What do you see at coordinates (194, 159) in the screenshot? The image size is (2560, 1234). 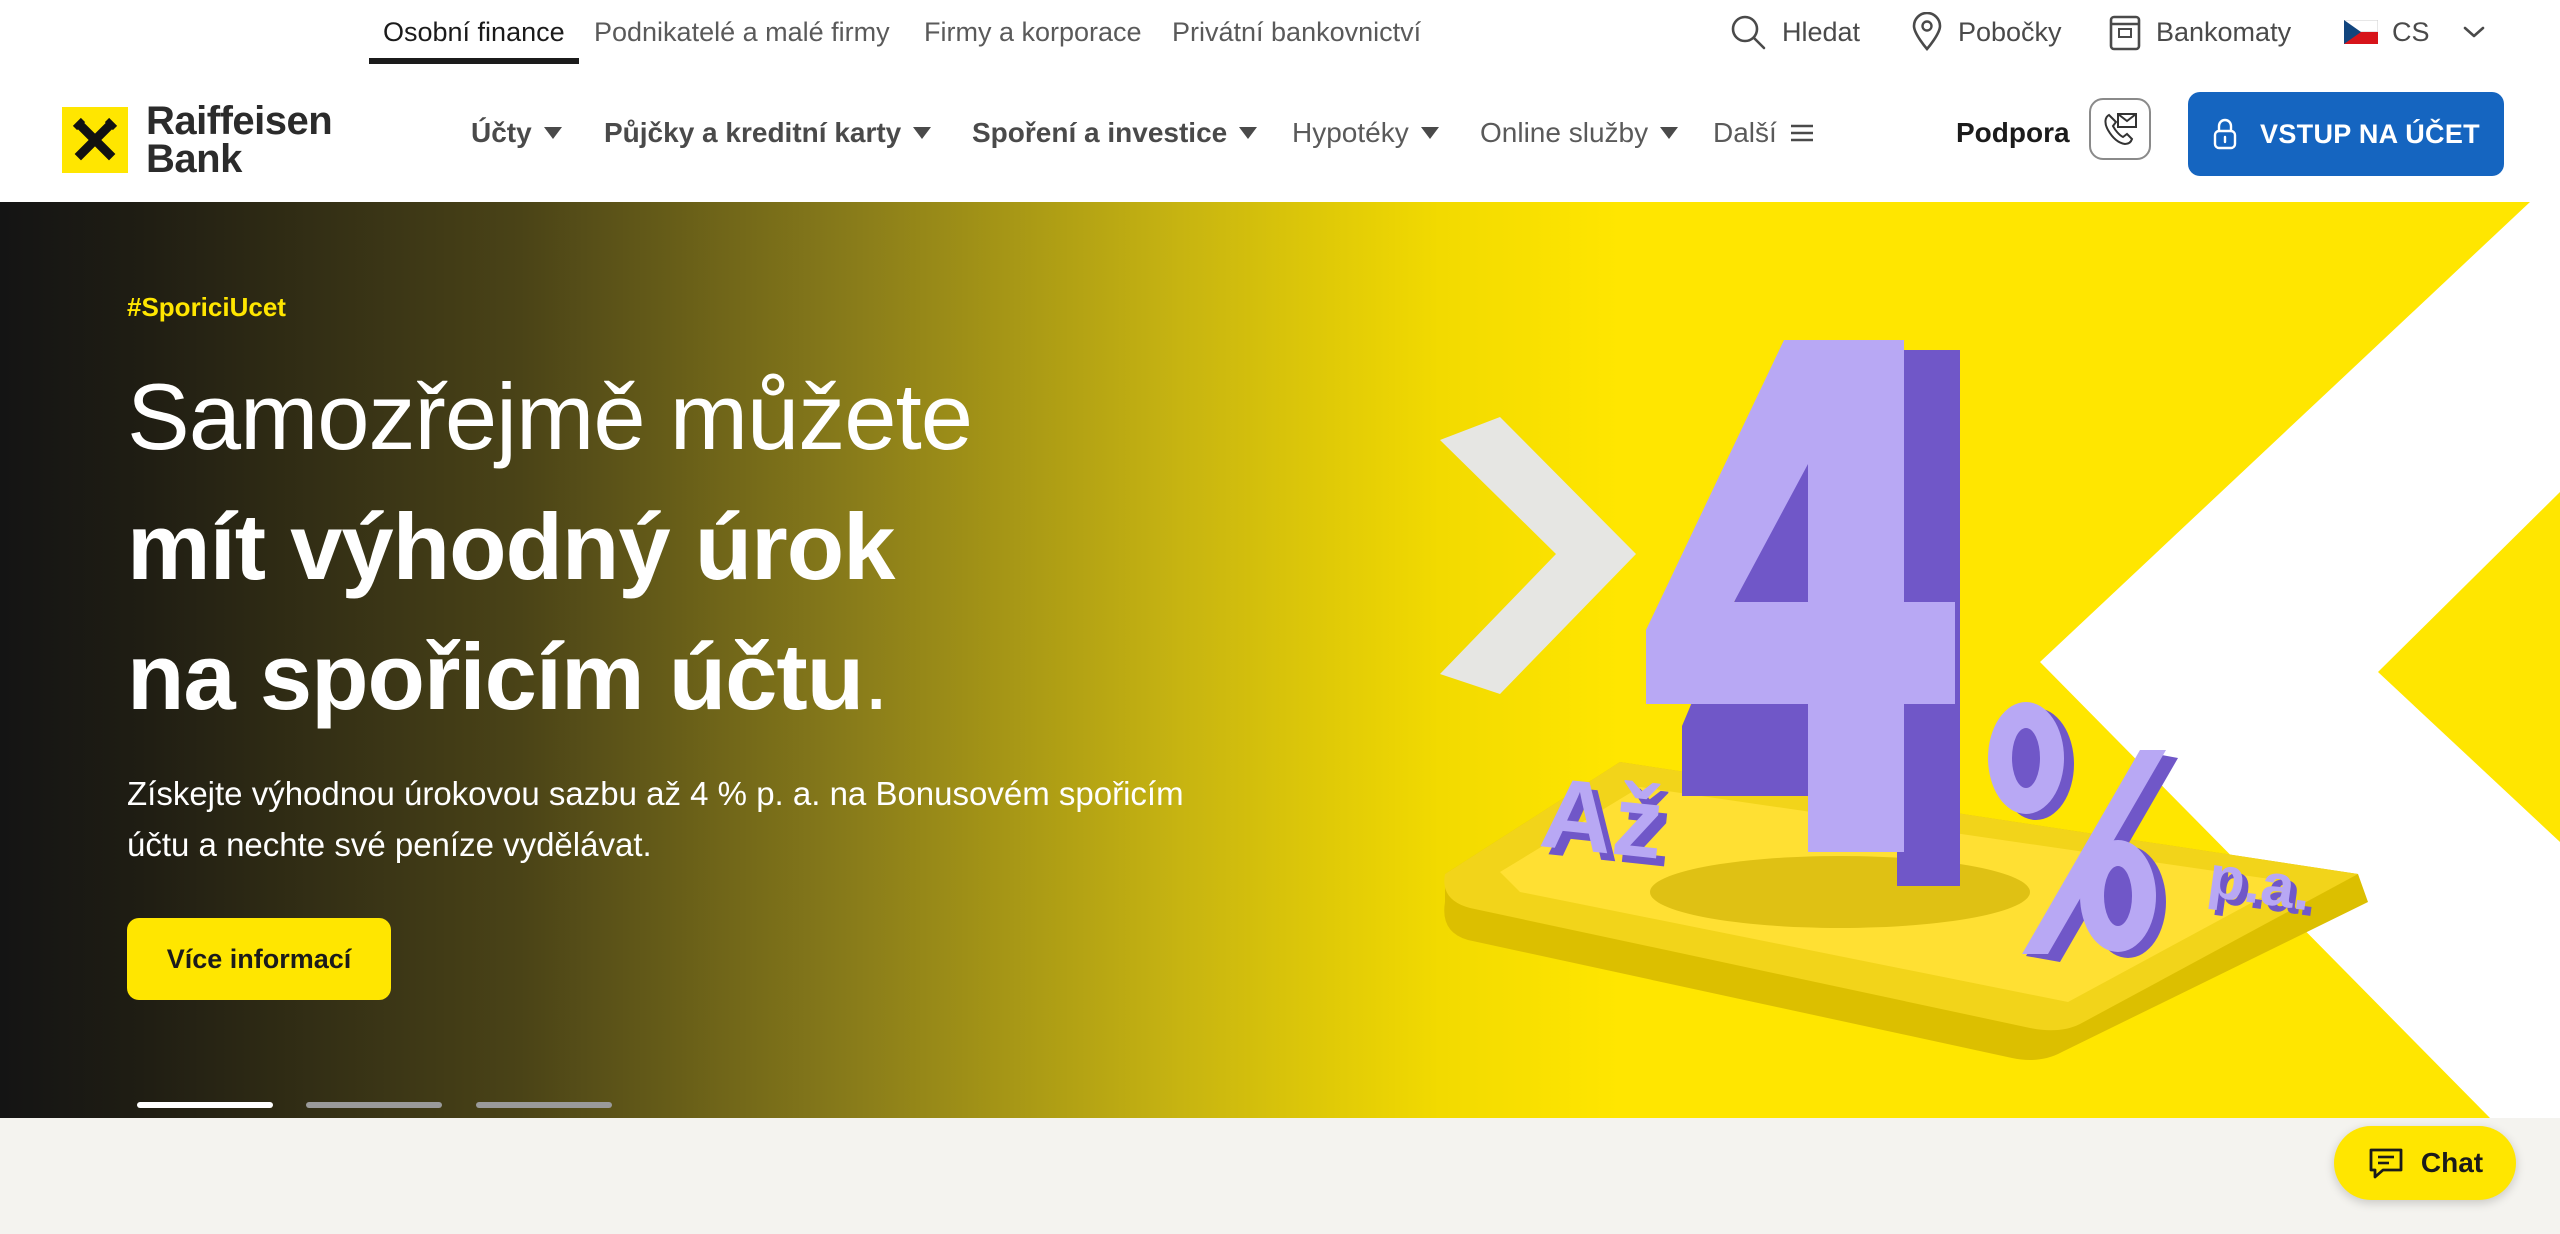 I see `logo-line2: Bank` at bounding box center [194, 159].